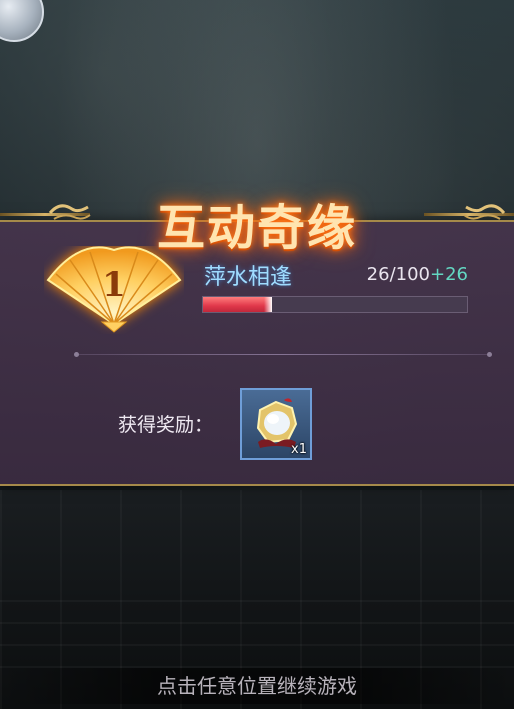 This screenshot has height=709, width=514. What do you see at coordinates (299, 449) in the screenshot?
I see `reward-quantity: x1` at bounding box center [299, 449].